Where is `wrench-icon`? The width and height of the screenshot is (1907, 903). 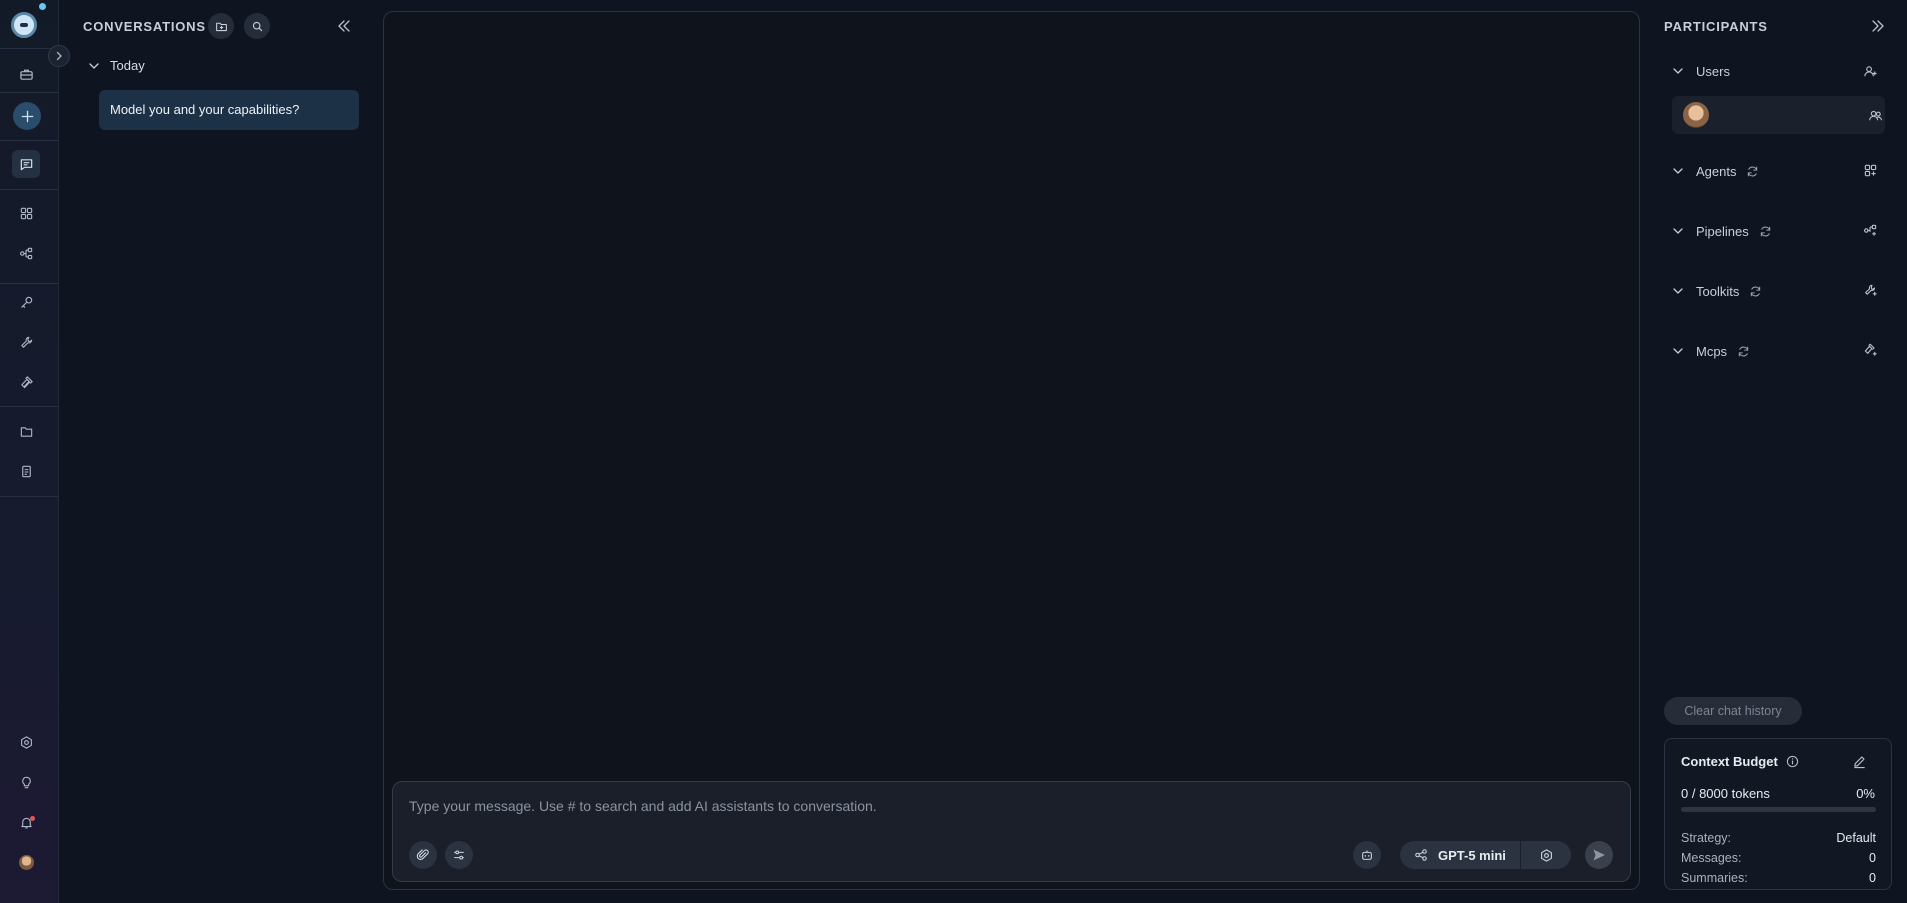 wrench-icon is located at coordinates (26, 342).